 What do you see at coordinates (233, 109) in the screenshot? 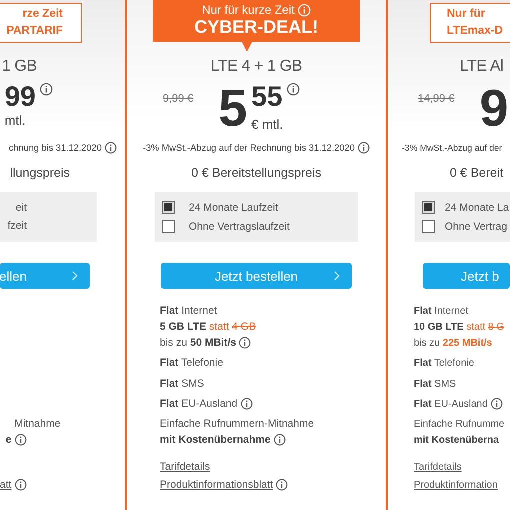
I see `price-euros: 5` at bounding box center [233, 109].